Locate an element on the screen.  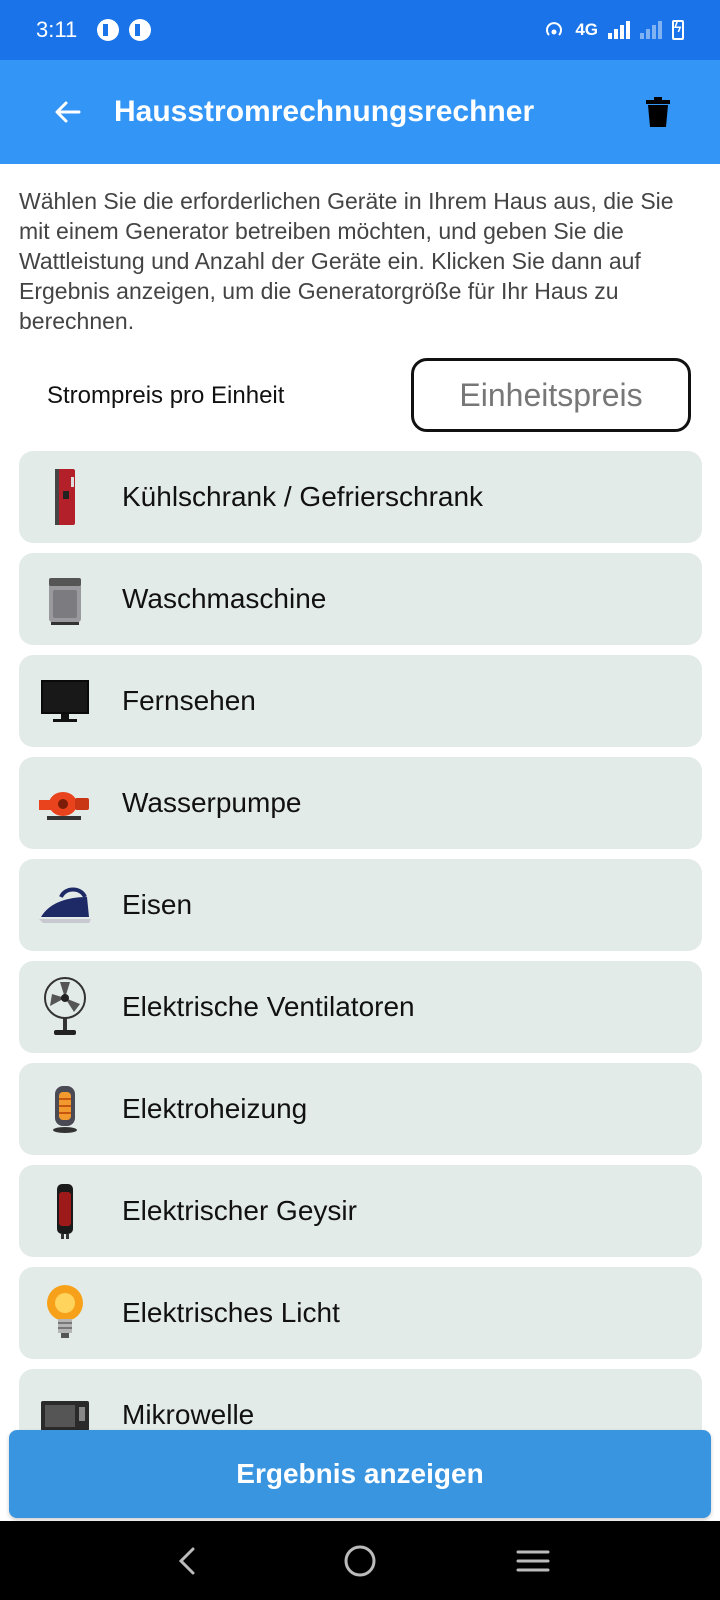
list-item-label: Elektrische Ventilatoren is located at coordinates (268, 1006).